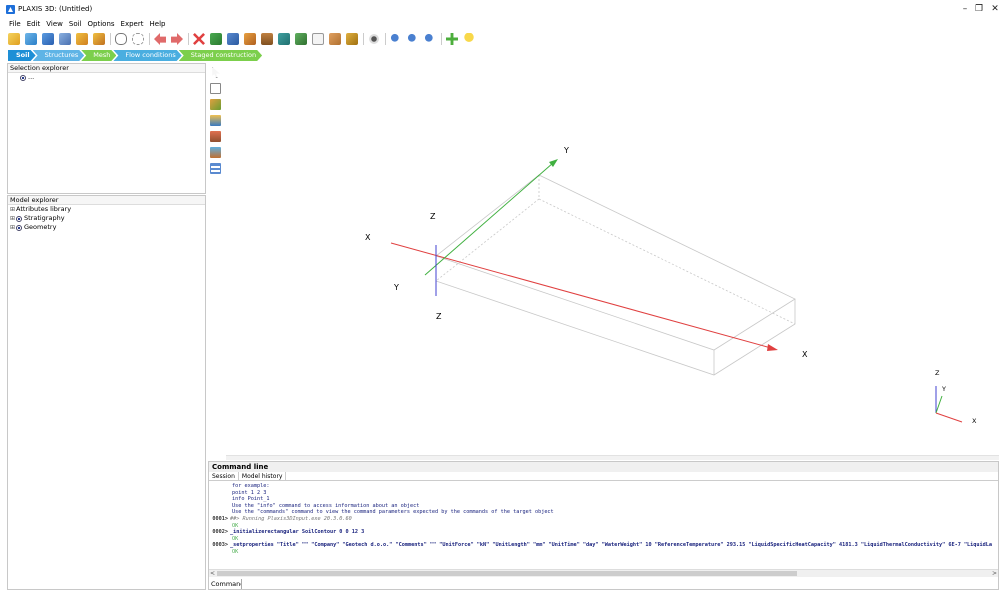 This screenshot has width=999, height=590. What do you see at coordinates (452, 39) in the screenshot?
I see `add-icon` at bounding box center [452, 39].